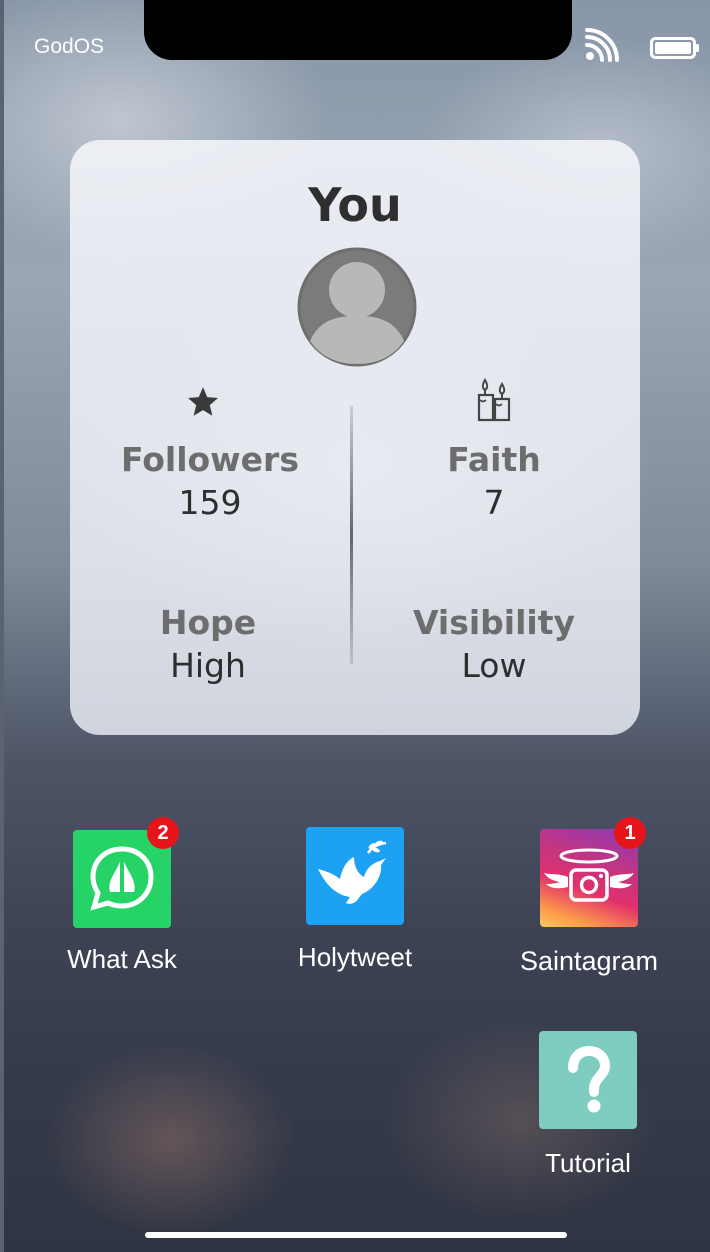  Describe the element at coordinates (358, 30) in the screenshot. I see `device-notch` at that location.